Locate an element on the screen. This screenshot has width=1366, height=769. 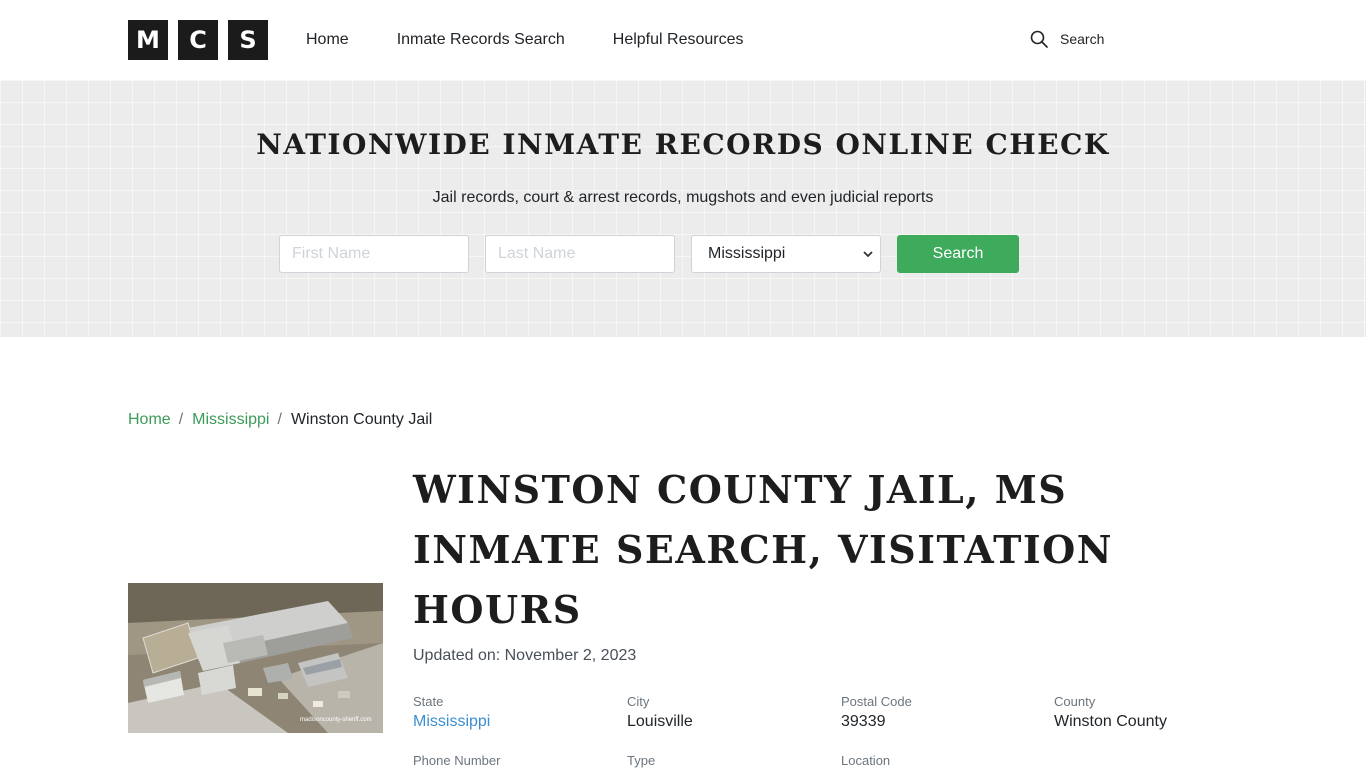
header-search-button: Search is located at coordinates (1067, 39).